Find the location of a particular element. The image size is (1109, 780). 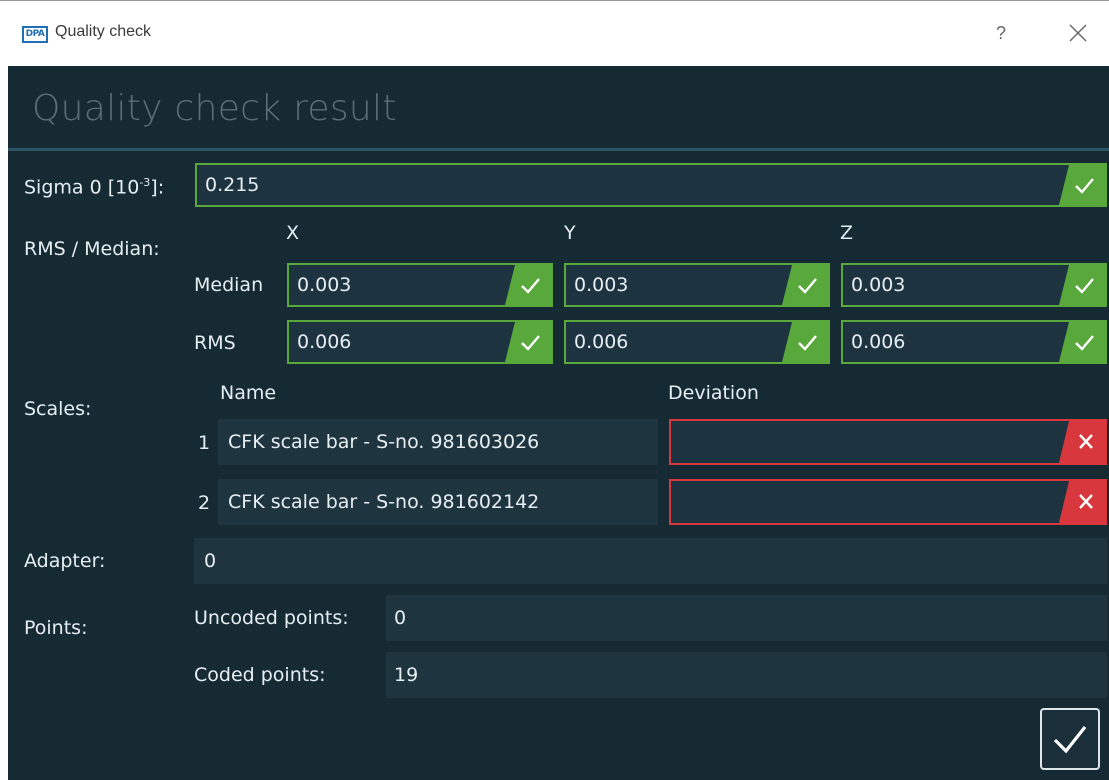

median-y-value: 0.003 is located at coordinates (601, 285).